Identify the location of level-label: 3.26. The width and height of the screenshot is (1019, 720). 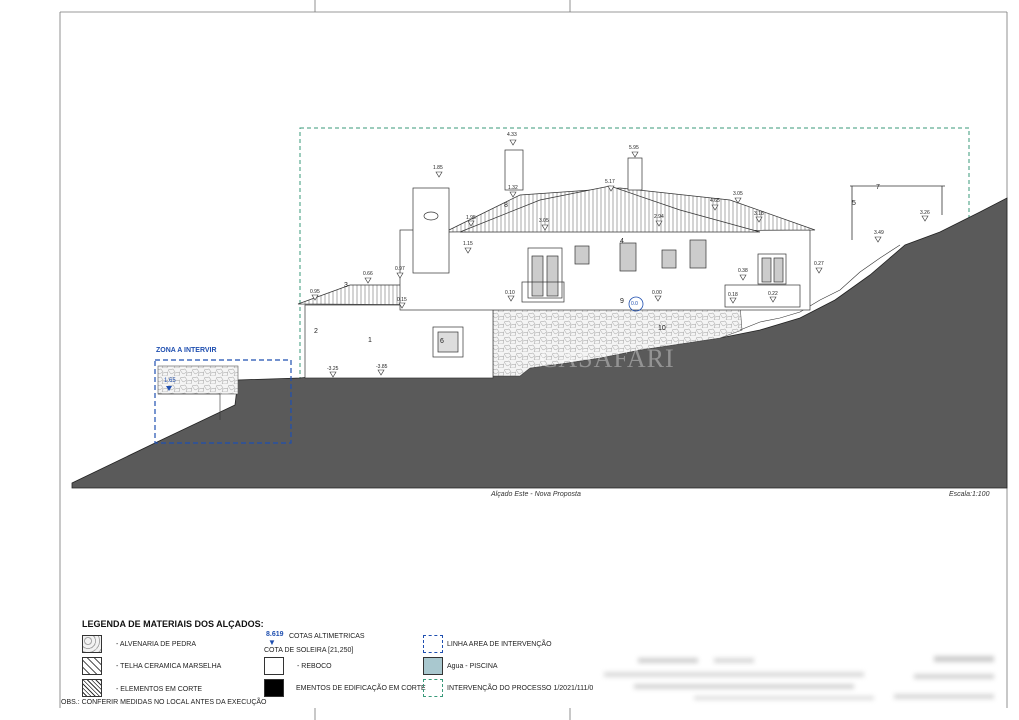
(925, 213).